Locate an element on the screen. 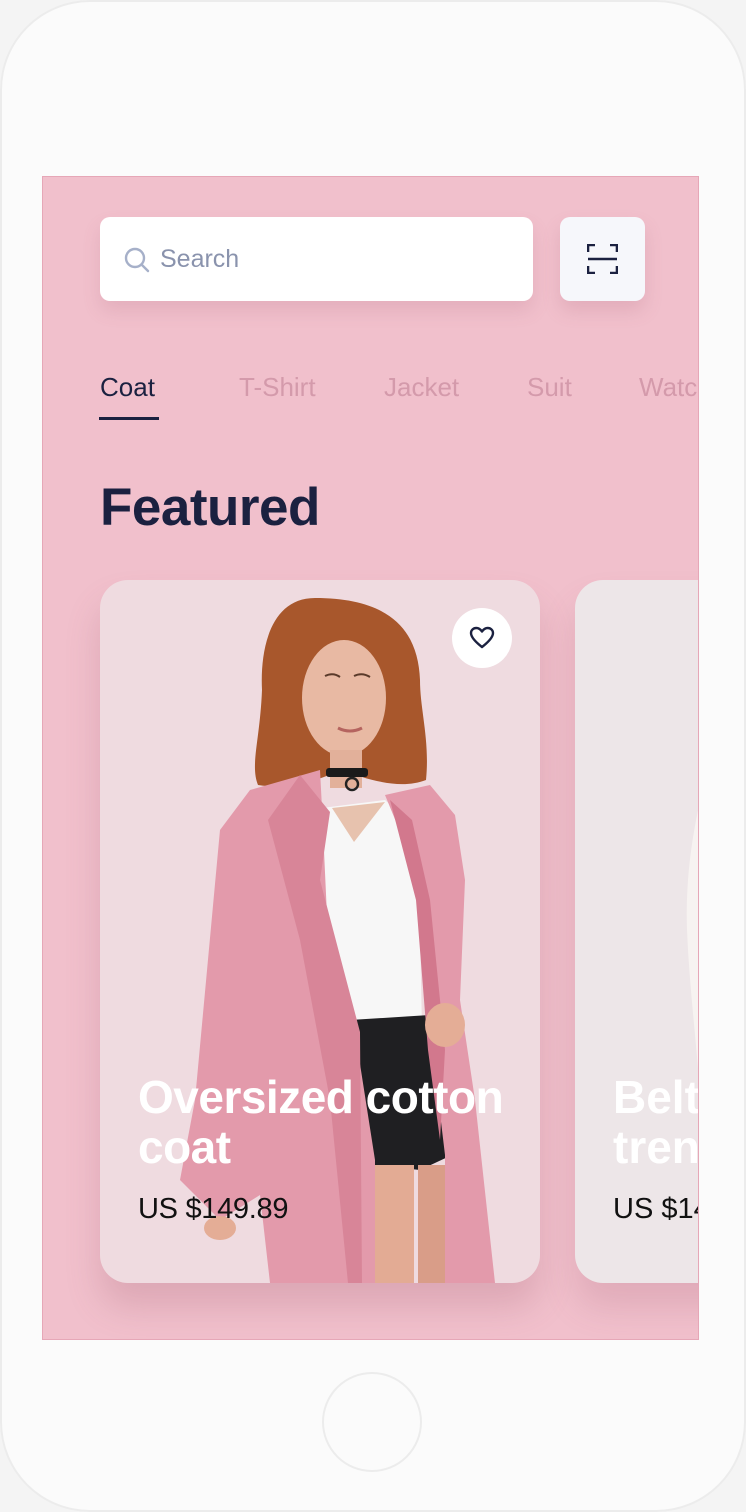 This screenshot has width=746, height=1512. tab-watch: Watc is located at coordinates (668, 387).